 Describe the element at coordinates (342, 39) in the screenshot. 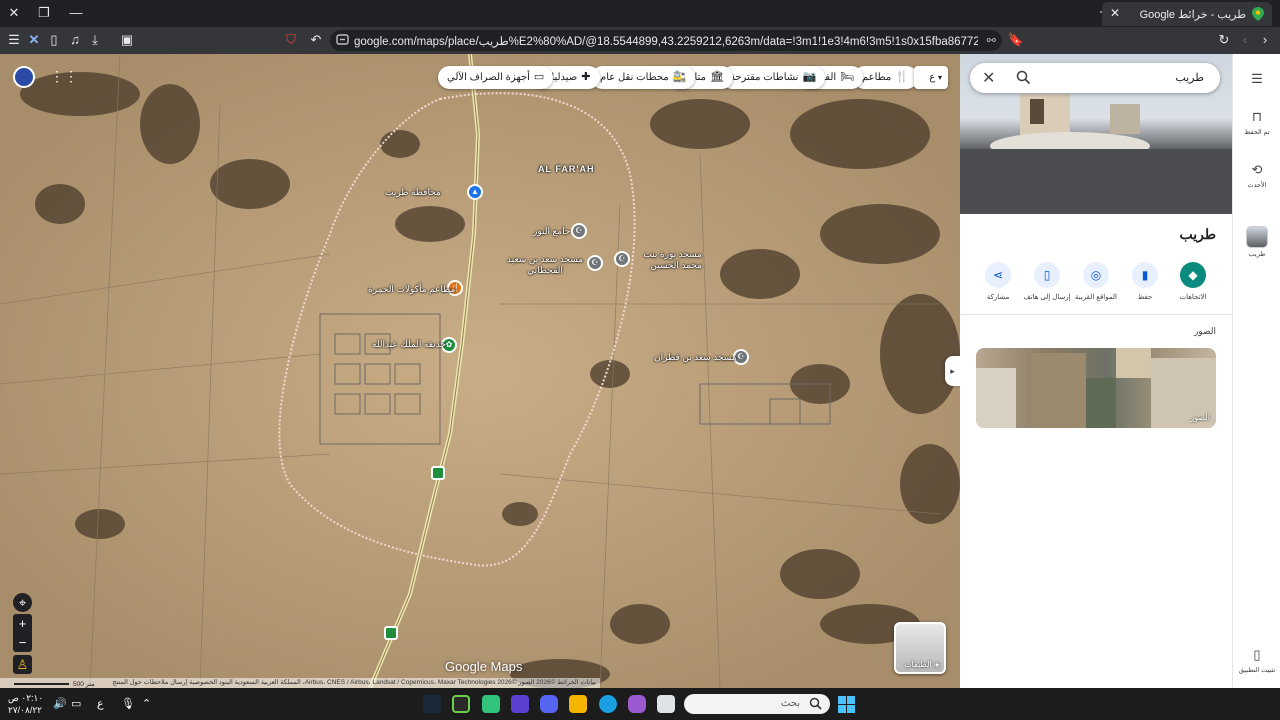

I see `site-info-icon` at that location.